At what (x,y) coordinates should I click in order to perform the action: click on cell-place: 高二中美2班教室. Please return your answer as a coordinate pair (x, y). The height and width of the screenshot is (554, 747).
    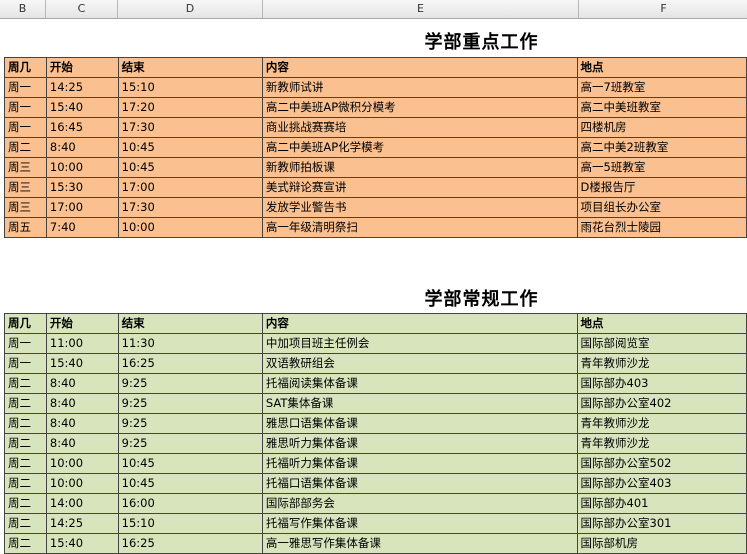
    Looking at the image, I should click on (661, 147).